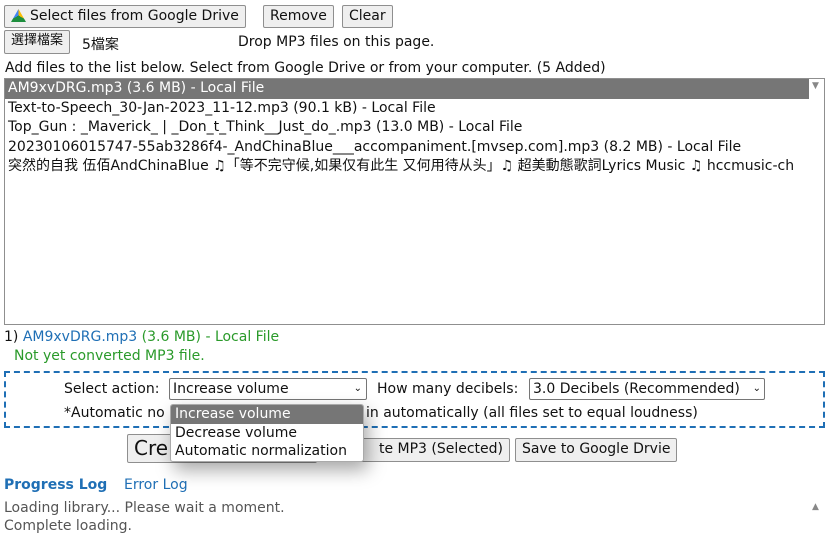  What do you see at coordinates (112, 389) in the screenshot?
I see `action-label: Select action:` at bounding box center [112, 389].